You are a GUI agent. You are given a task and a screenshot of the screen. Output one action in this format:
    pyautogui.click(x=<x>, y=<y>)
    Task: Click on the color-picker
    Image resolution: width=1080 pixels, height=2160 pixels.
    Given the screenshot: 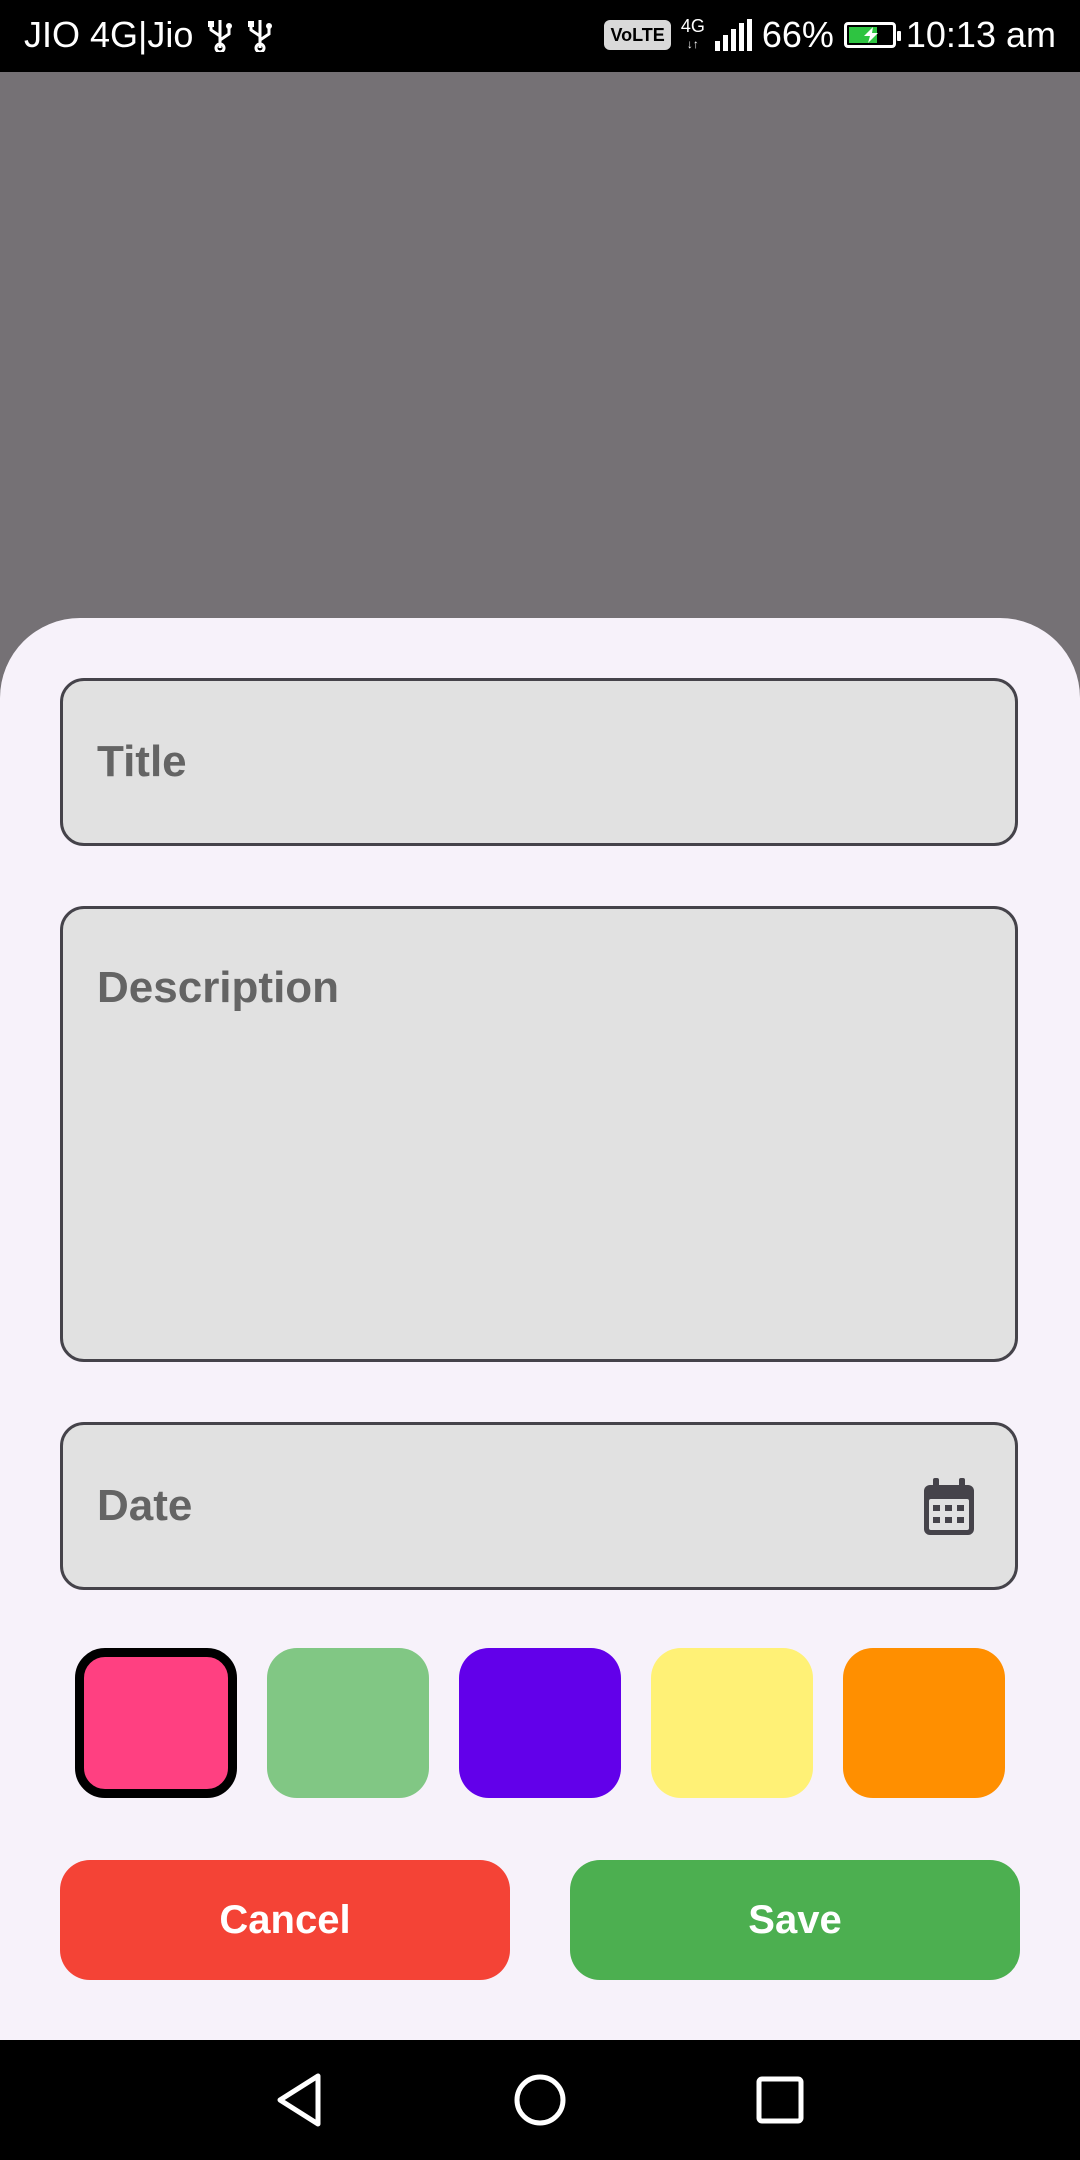 What is the action you would take?
    pyautogui.click(x=540, y=1724)
    